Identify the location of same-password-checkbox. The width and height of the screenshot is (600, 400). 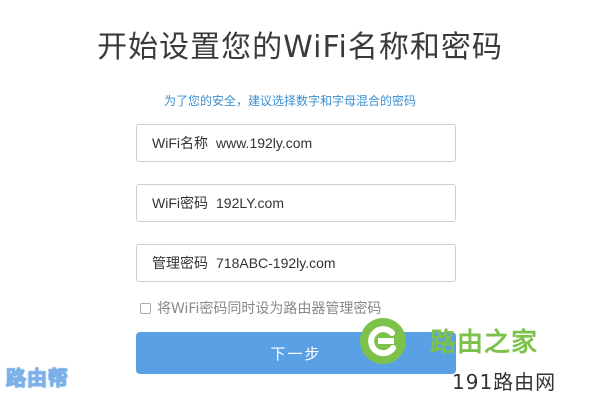
(145, 308).